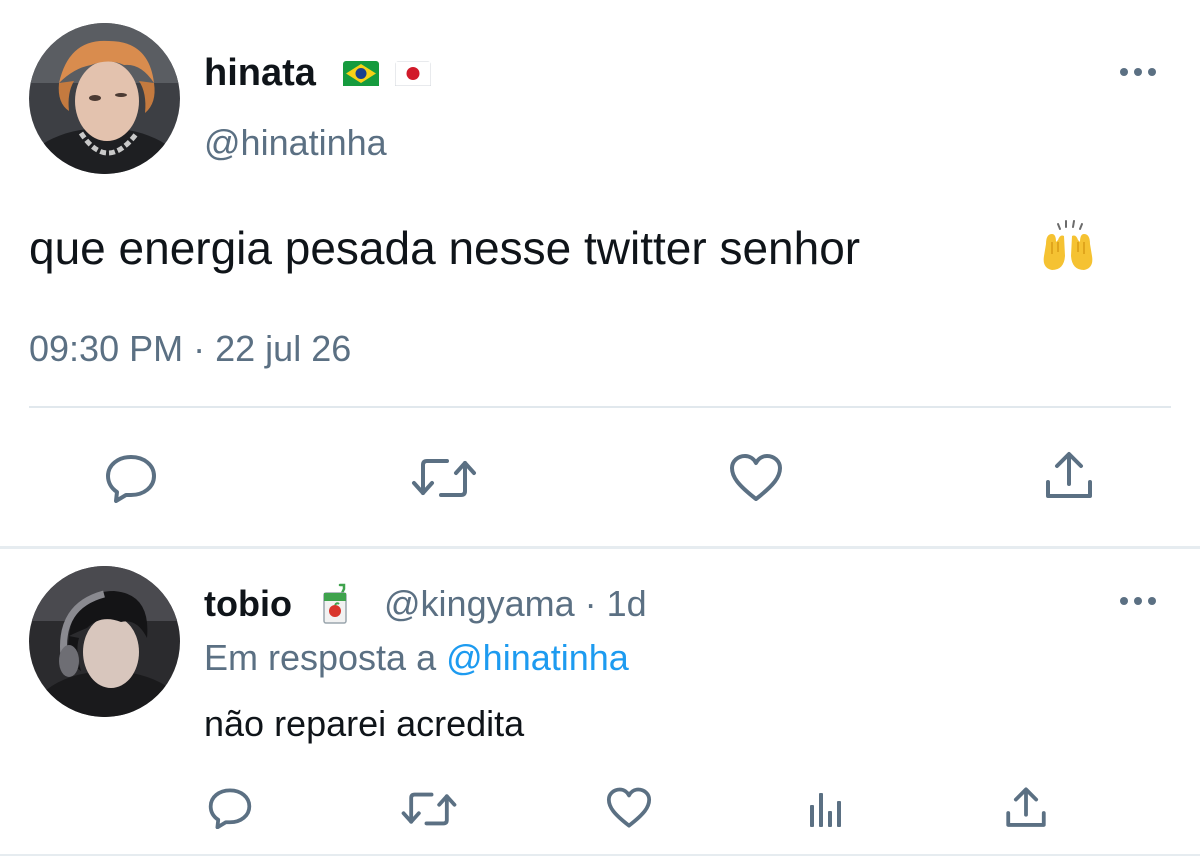 This screenshot has height=858, width=1200. Describe the element at coordinates (413, 76) in the screenshot. I see `japan-flag-icon` at that location.